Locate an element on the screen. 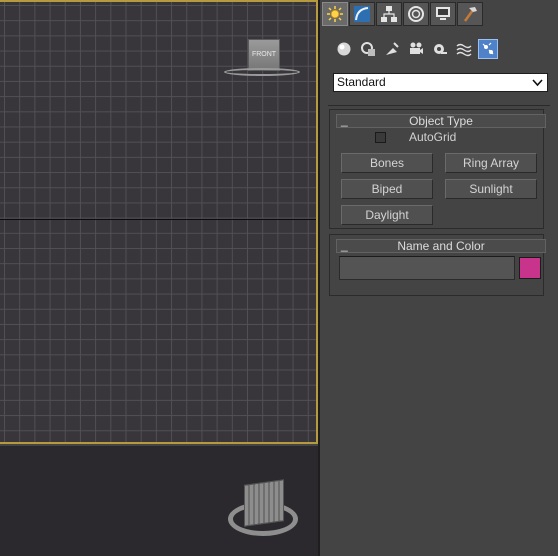 Image resolution: width=558 pixels, height=556 pixels. viewcube-compass-ring is located at coordinates (262, 72).